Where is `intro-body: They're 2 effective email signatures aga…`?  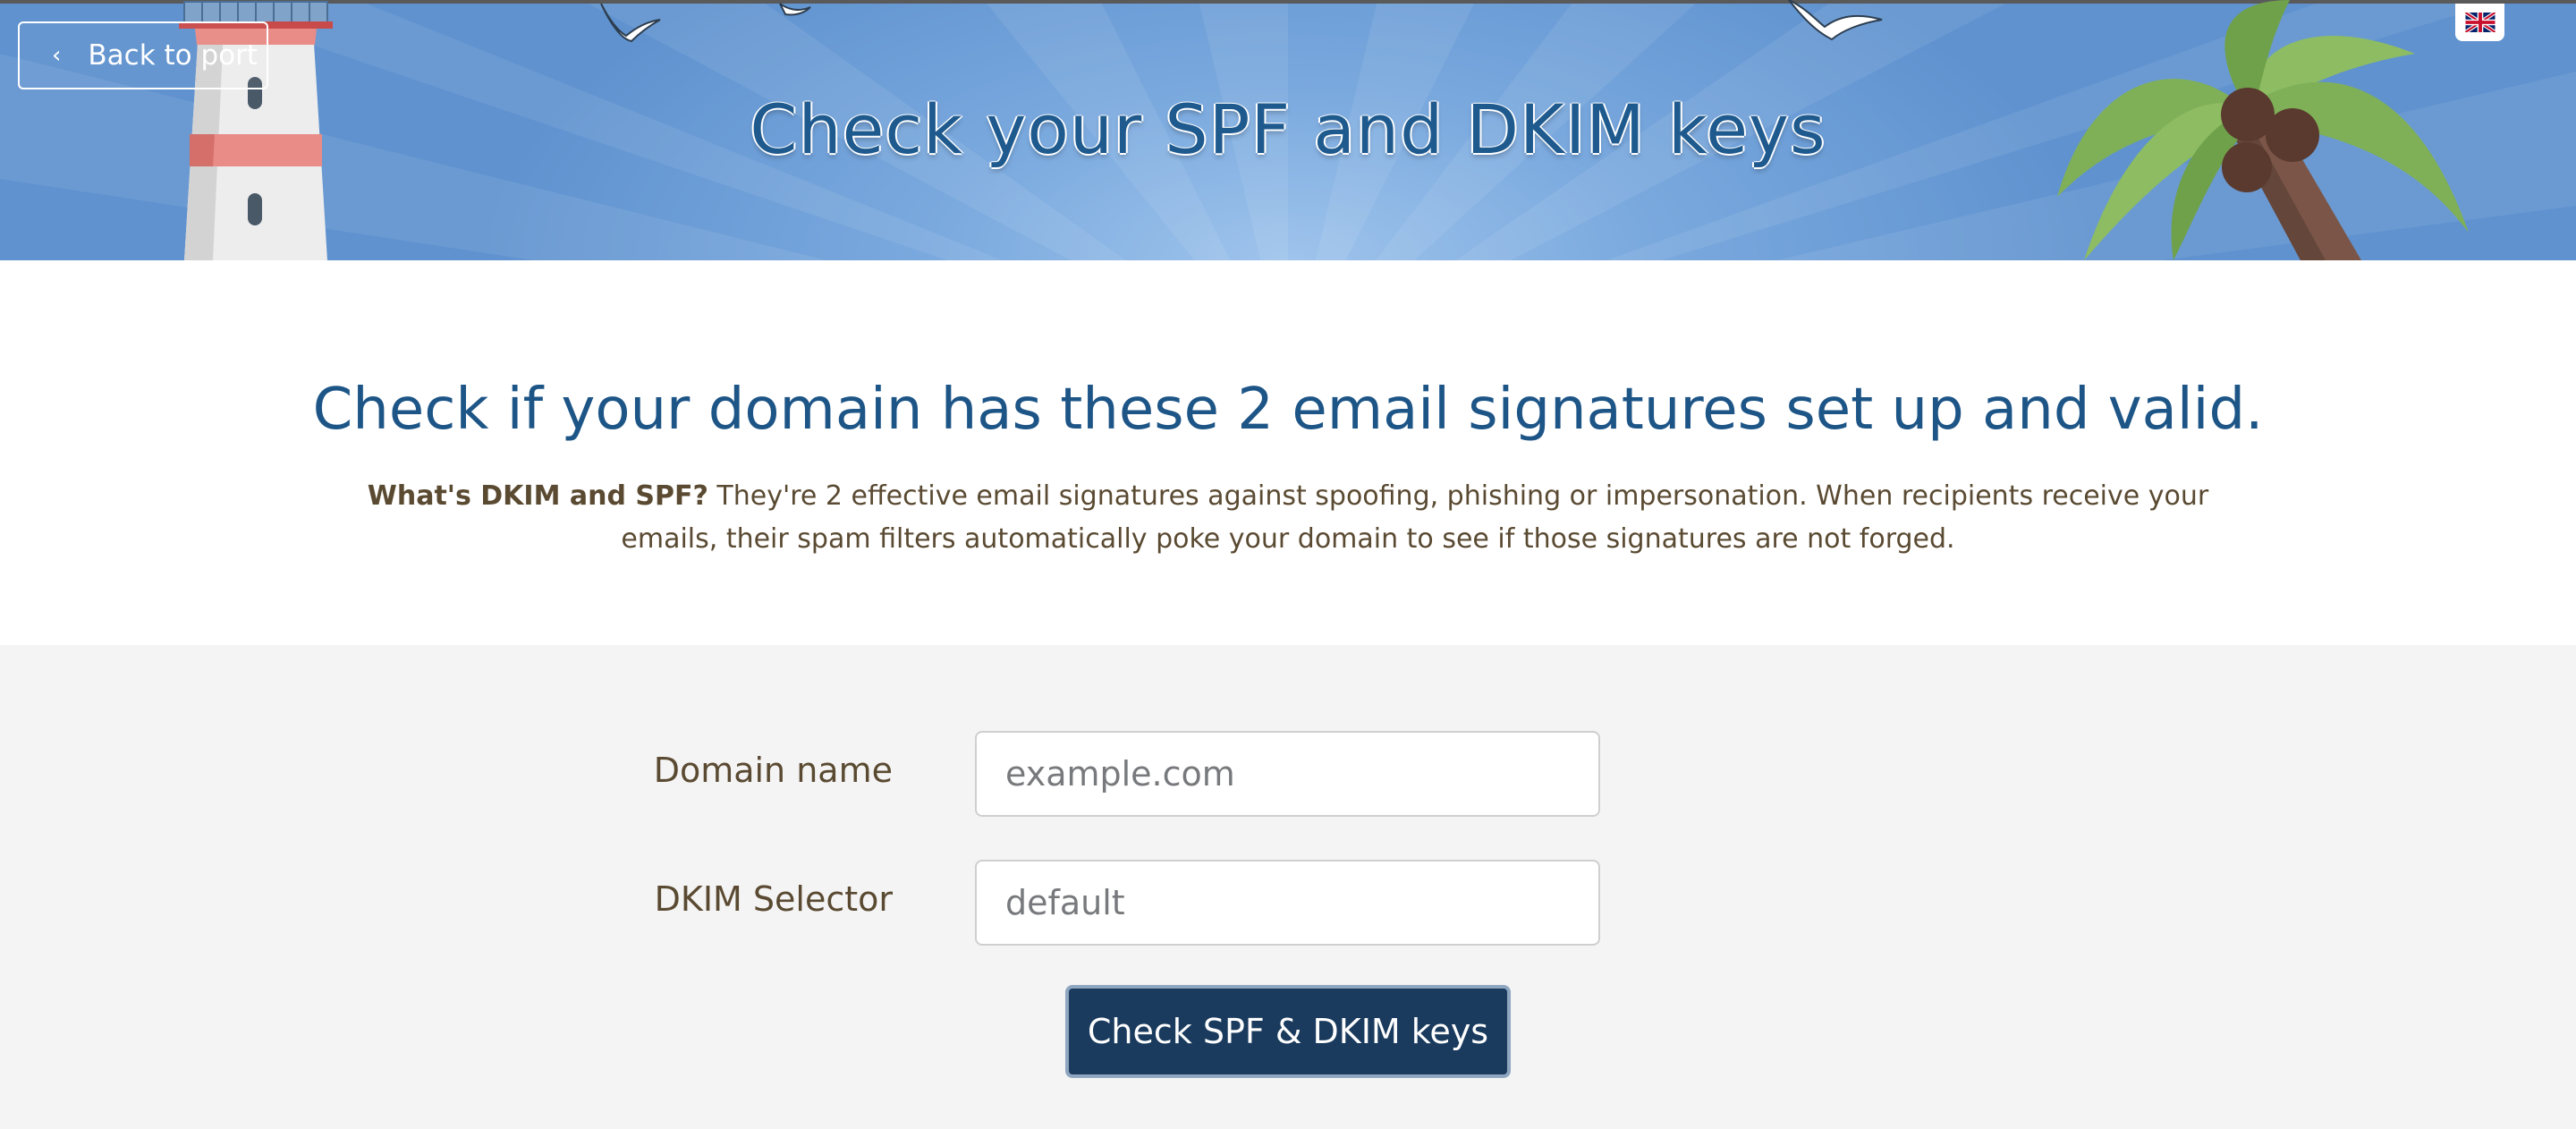 intro-body: They're 2 effective email signatures aga… is located at coordinates (1415, 518).